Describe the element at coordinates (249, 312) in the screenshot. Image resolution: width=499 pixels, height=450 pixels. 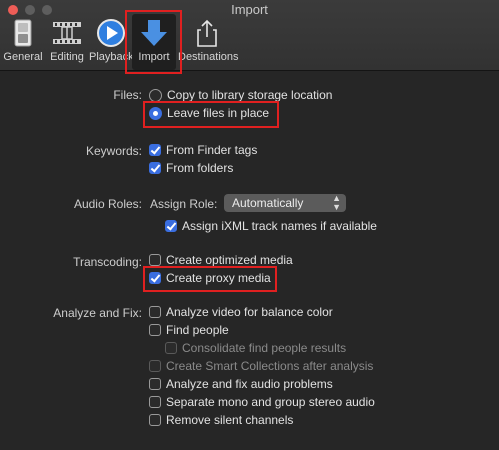
I see `balance-color-label: Analyze video for balance color` at that location.